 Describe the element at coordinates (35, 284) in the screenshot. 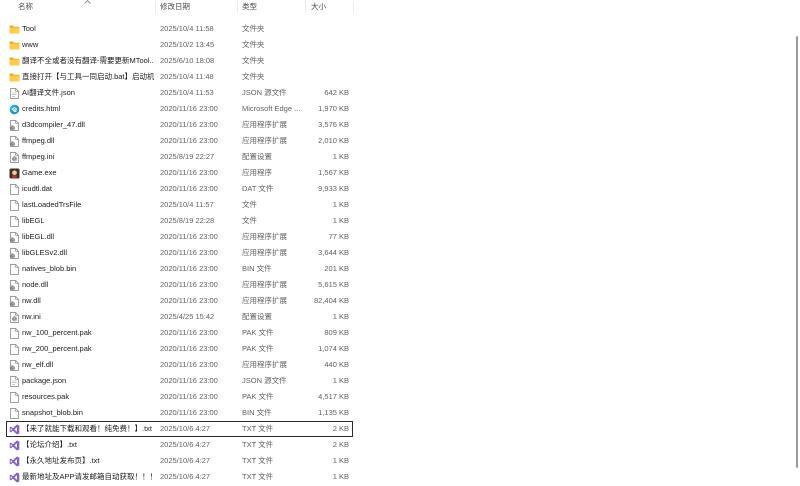

I see `file-name: node.dll` at that location.